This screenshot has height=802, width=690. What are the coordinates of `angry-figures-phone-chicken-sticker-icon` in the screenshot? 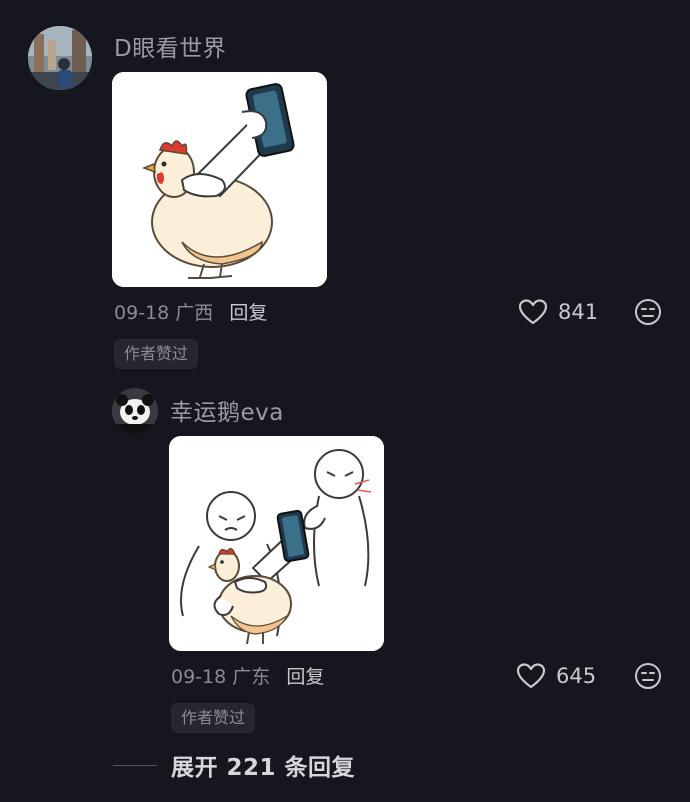 It's located at (276, 543).